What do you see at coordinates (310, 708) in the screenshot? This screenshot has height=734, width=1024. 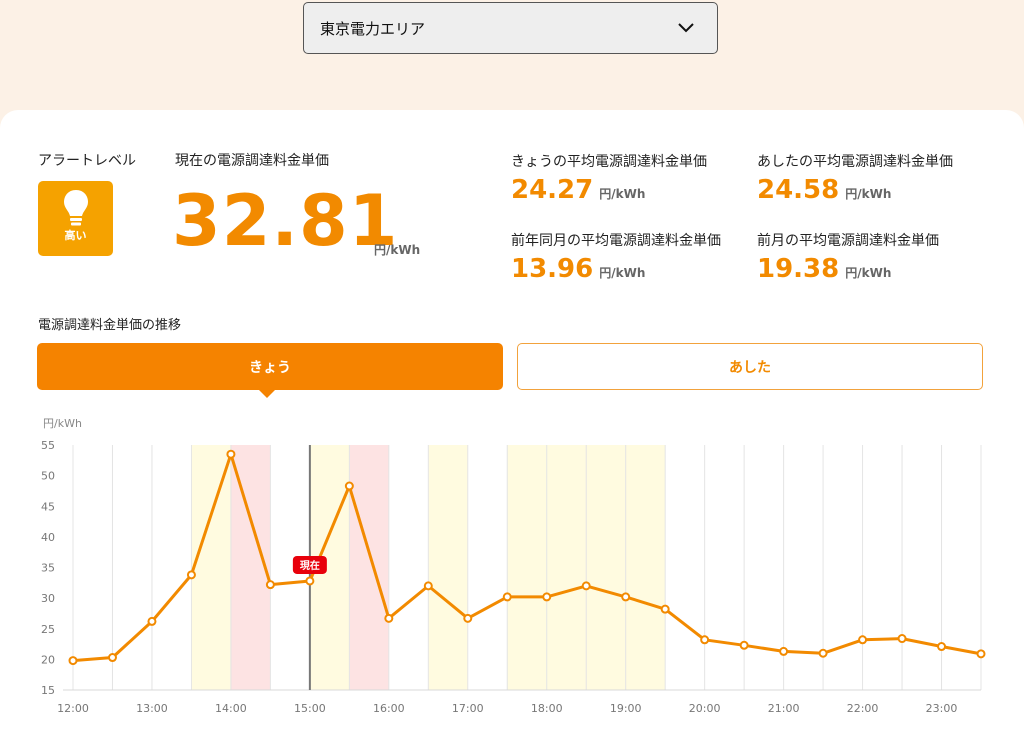 I see `chart-x-tick: 15:00` at bounding box center [310, 708].